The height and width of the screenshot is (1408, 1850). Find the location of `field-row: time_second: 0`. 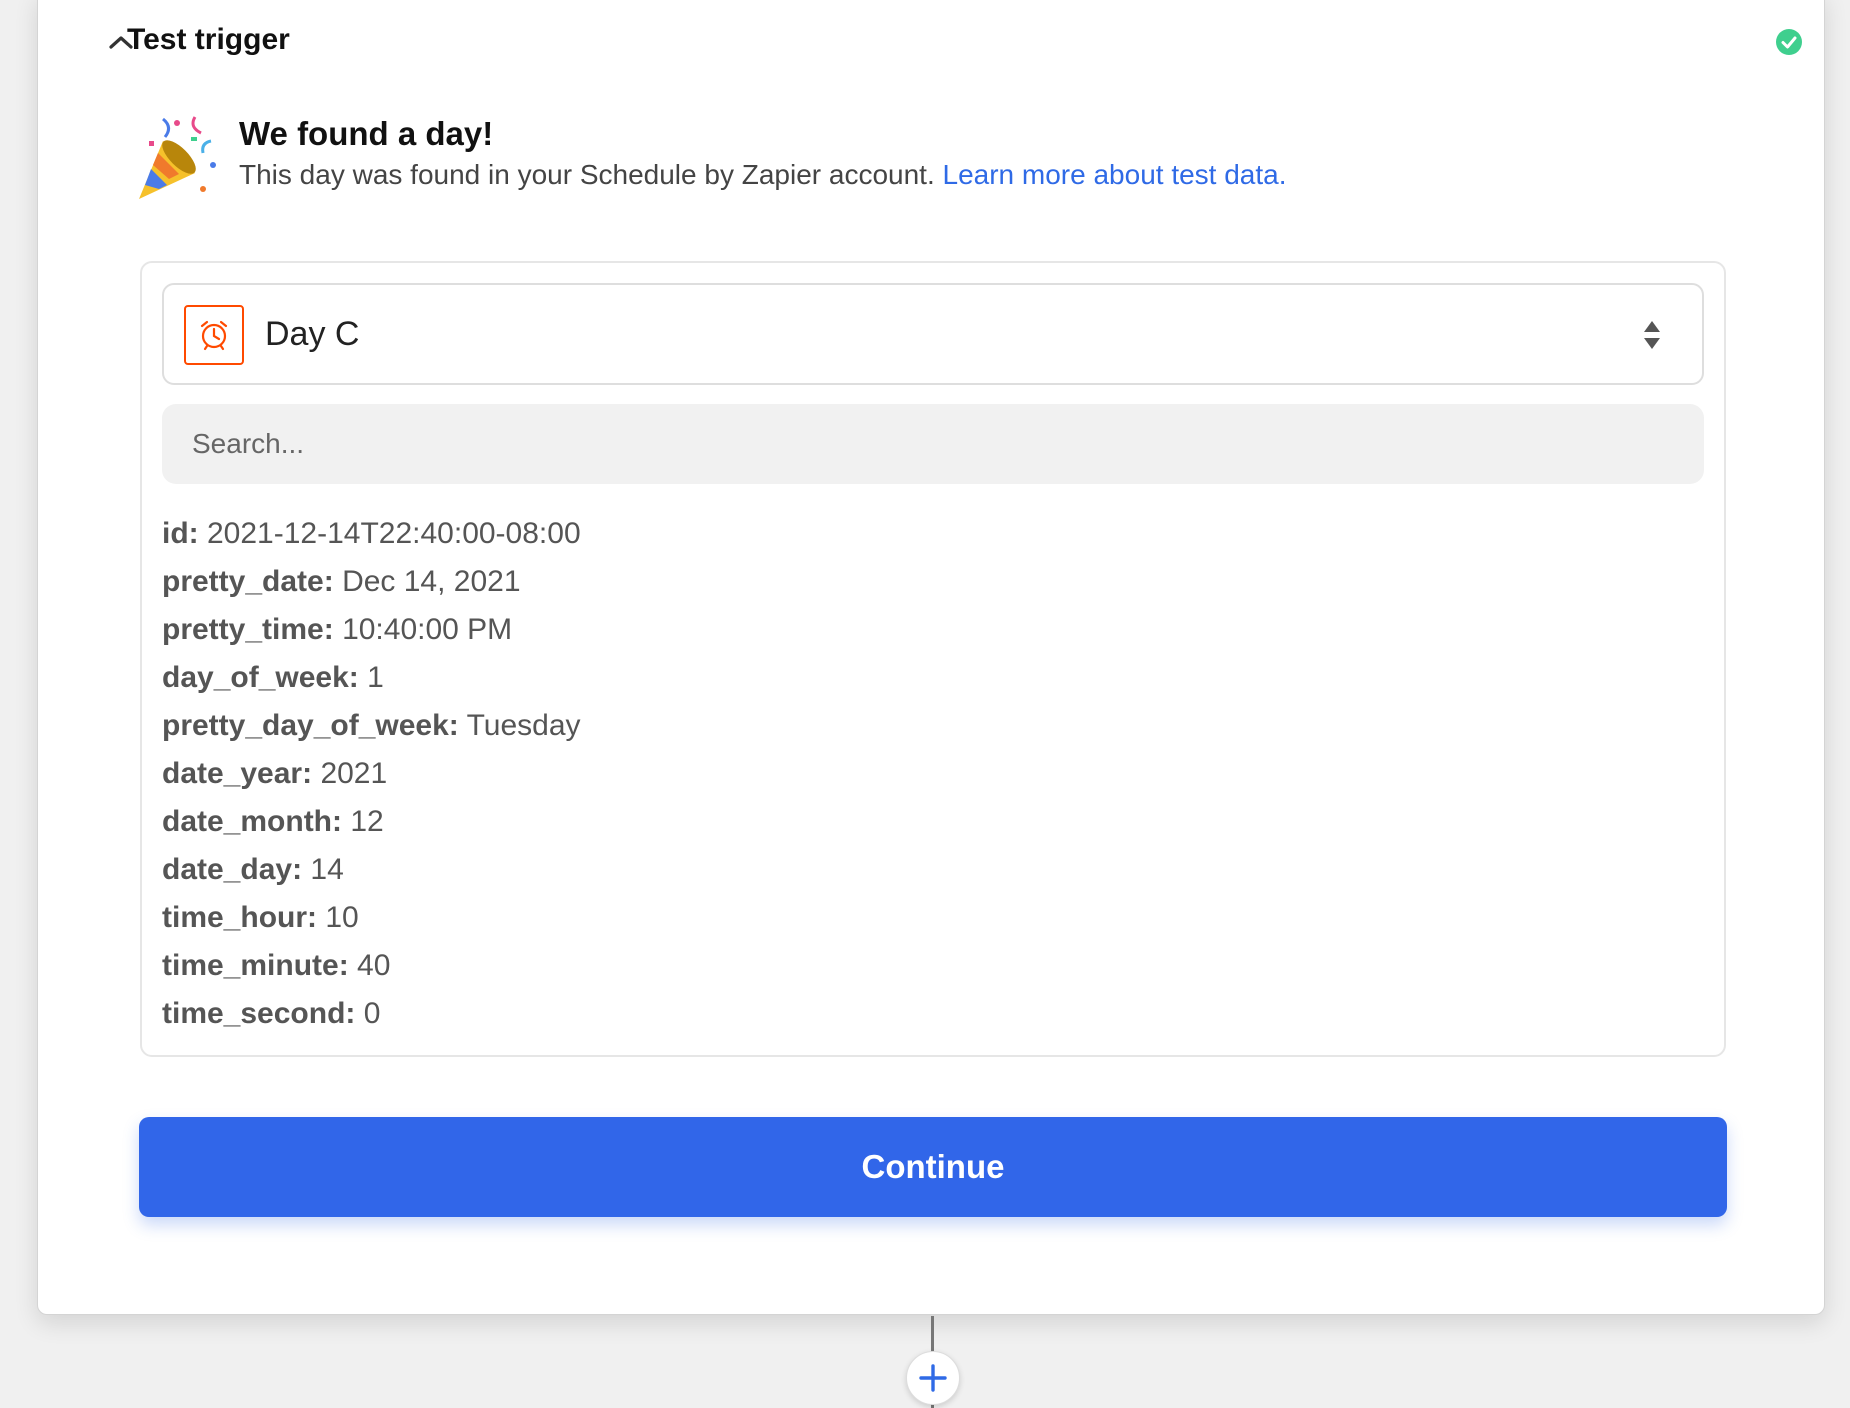

field-row: time_second: 0 is located at coordinates (371, 1014).